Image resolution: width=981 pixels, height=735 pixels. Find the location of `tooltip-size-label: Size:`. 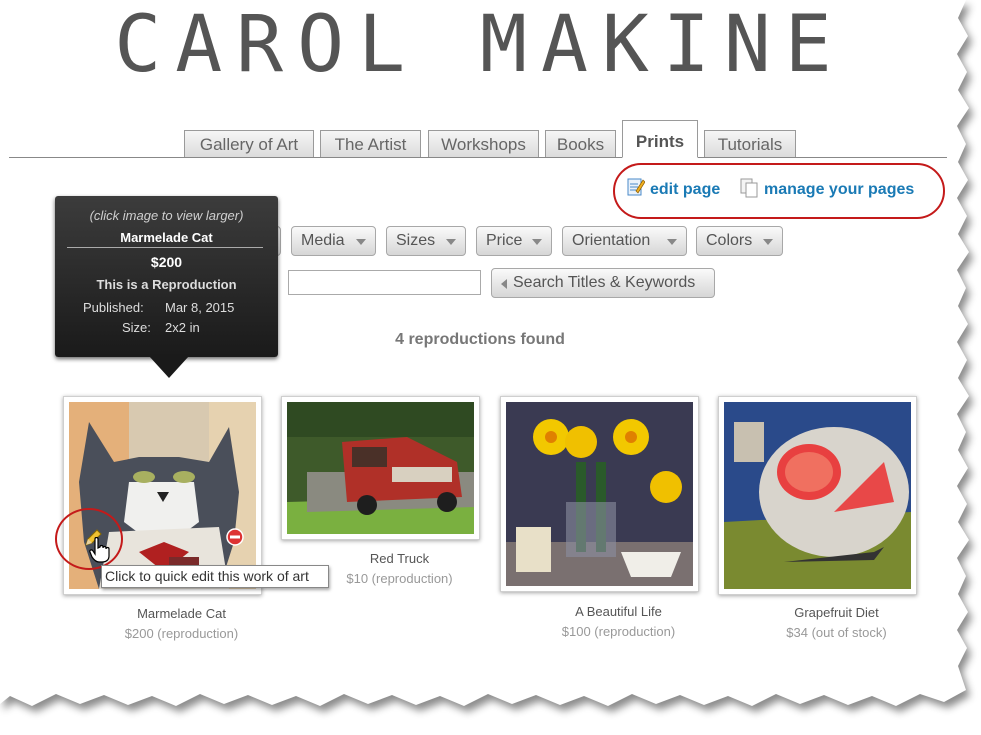

tooltip-size-label: Size: is located at coordinates (136, 327).